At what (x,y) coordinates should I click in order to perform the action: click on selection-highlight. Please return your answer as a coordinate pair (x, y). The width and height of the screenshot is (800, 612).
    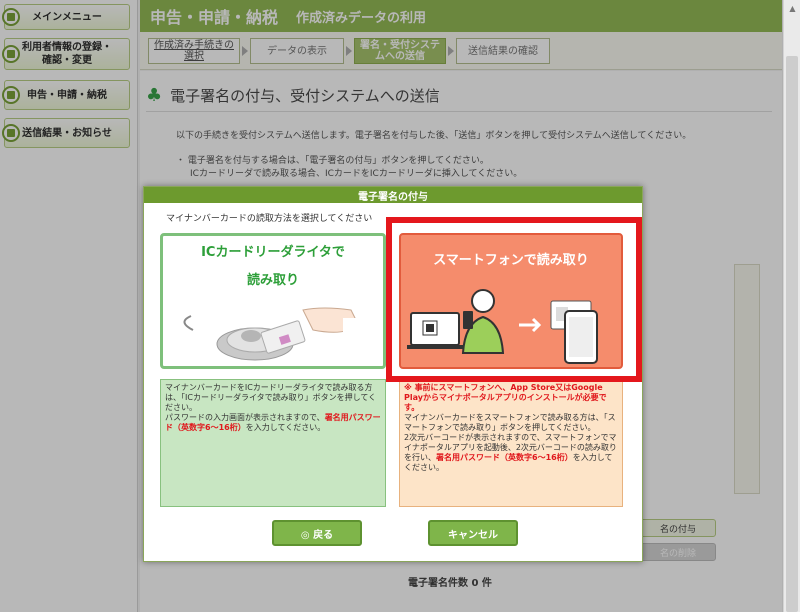
    Looking at the image, I should click on (514, 299).